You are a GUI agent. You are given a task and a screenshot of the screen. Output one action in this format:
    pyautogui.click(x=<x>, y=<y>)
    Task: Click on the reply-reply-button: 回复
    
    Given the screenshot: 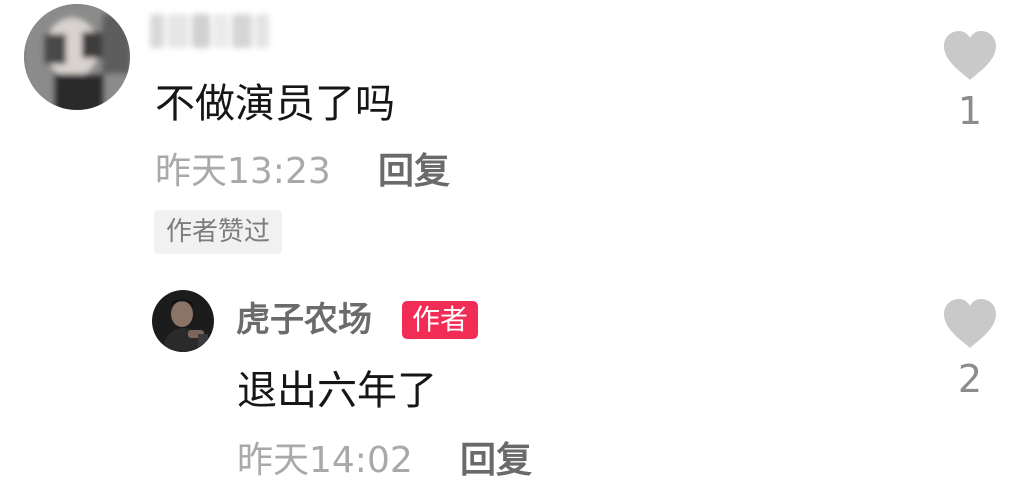 What is the action you would take?
    pyautogui.click(x=496, y=461)
    